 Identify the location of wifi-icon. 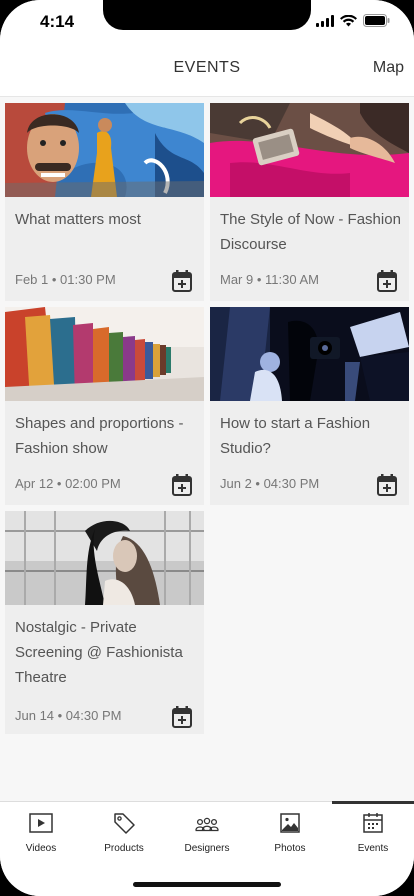
(348, 20).